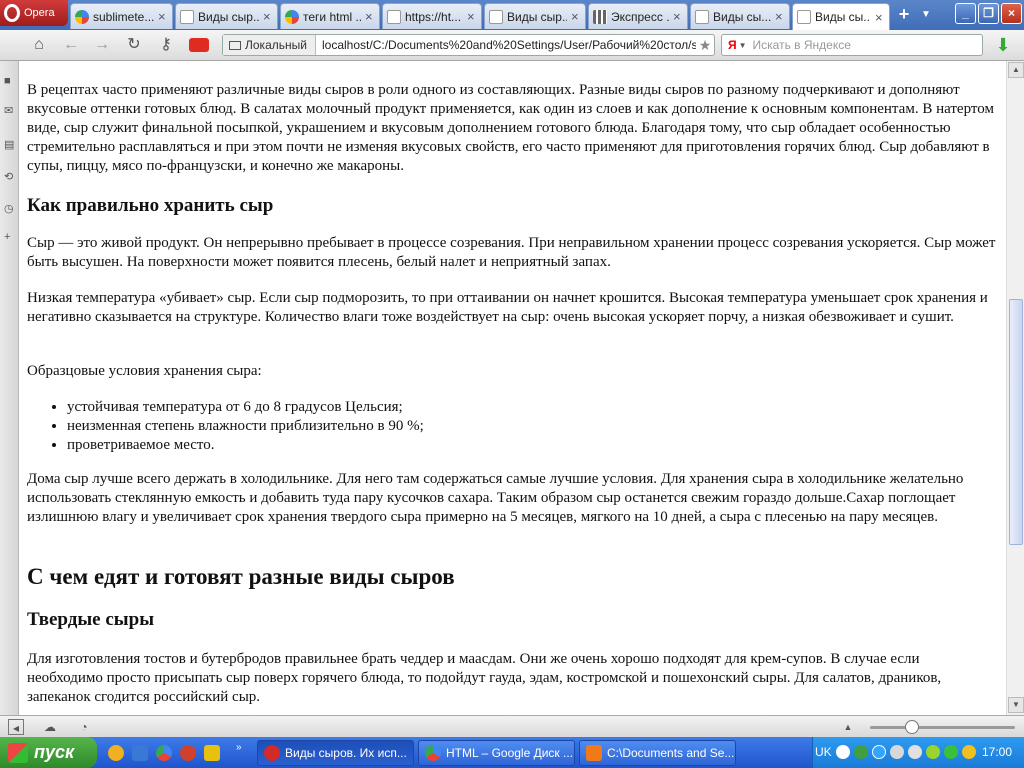  I want to click on conditions-intro: Образцовые условия хранения сыра:, so click(144, 371).